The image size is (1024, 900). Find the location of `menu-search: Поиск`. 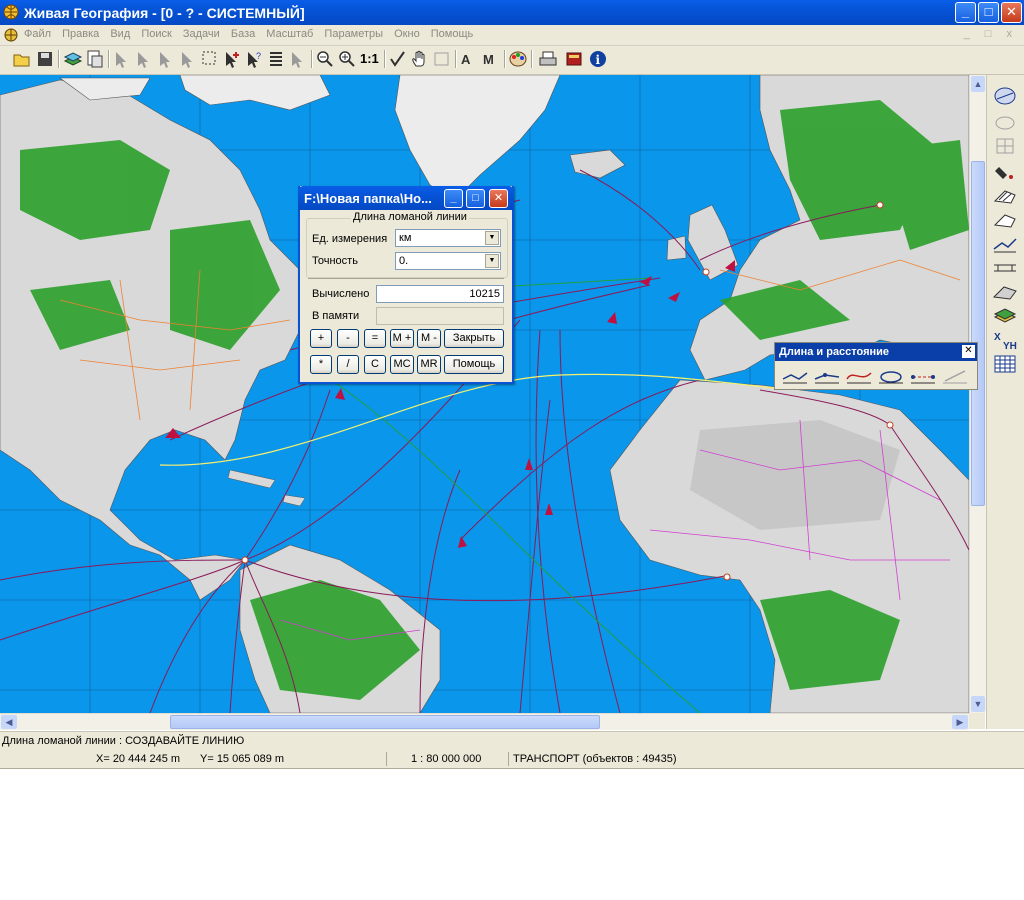

menu-search: Поиск is located at coordinates (156, 34).